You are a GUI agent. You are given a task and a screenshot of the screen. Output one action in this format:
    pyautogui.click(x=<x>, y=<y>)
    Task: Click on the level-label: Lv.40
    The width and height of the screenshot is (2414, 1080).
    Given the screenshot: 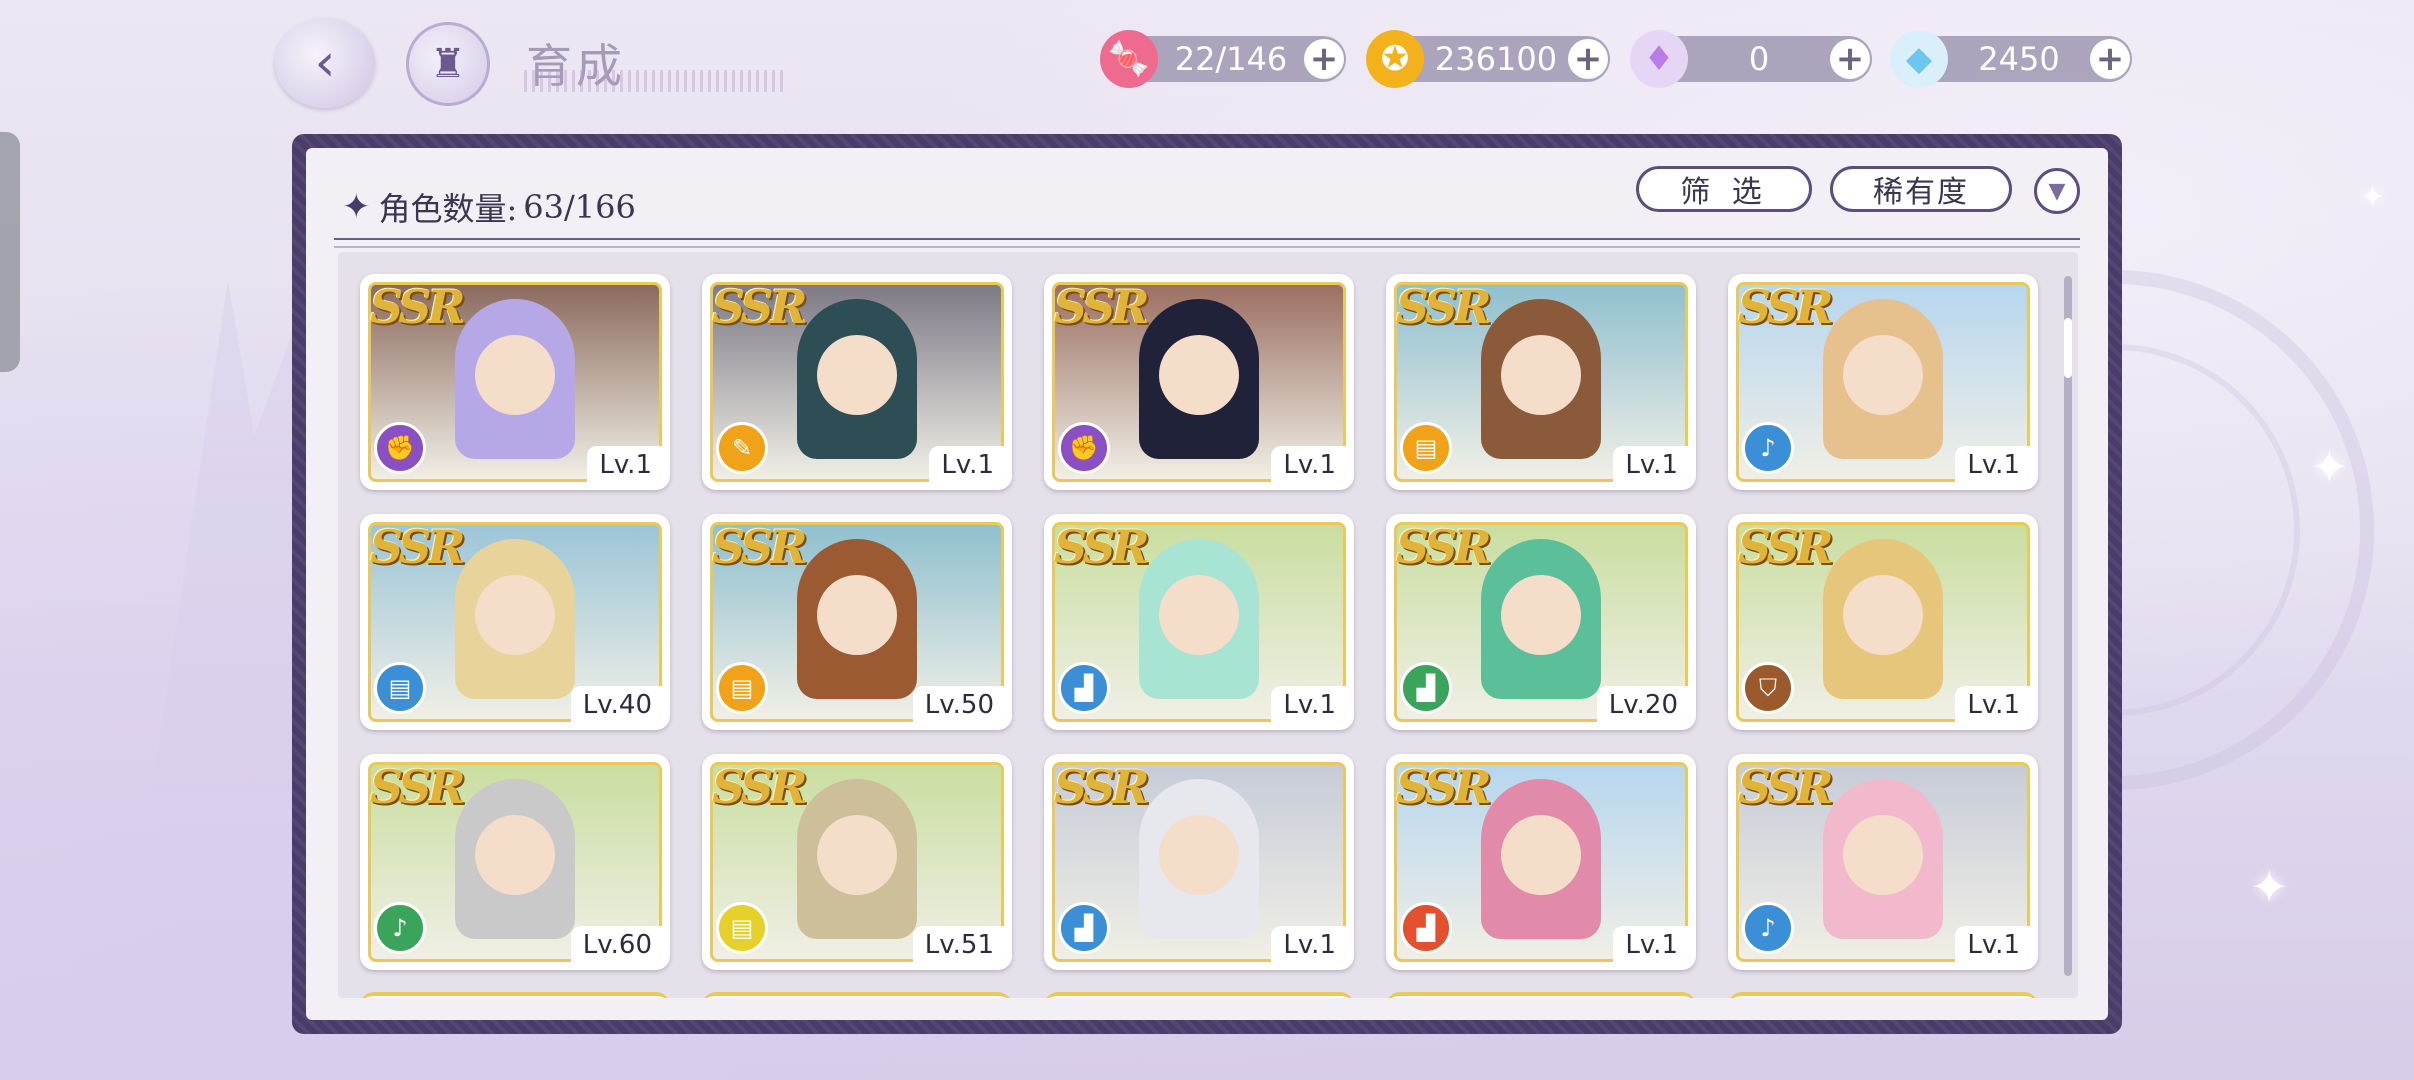 What is the action you would take?
    pyautogui.click(x=616, y=704)
    